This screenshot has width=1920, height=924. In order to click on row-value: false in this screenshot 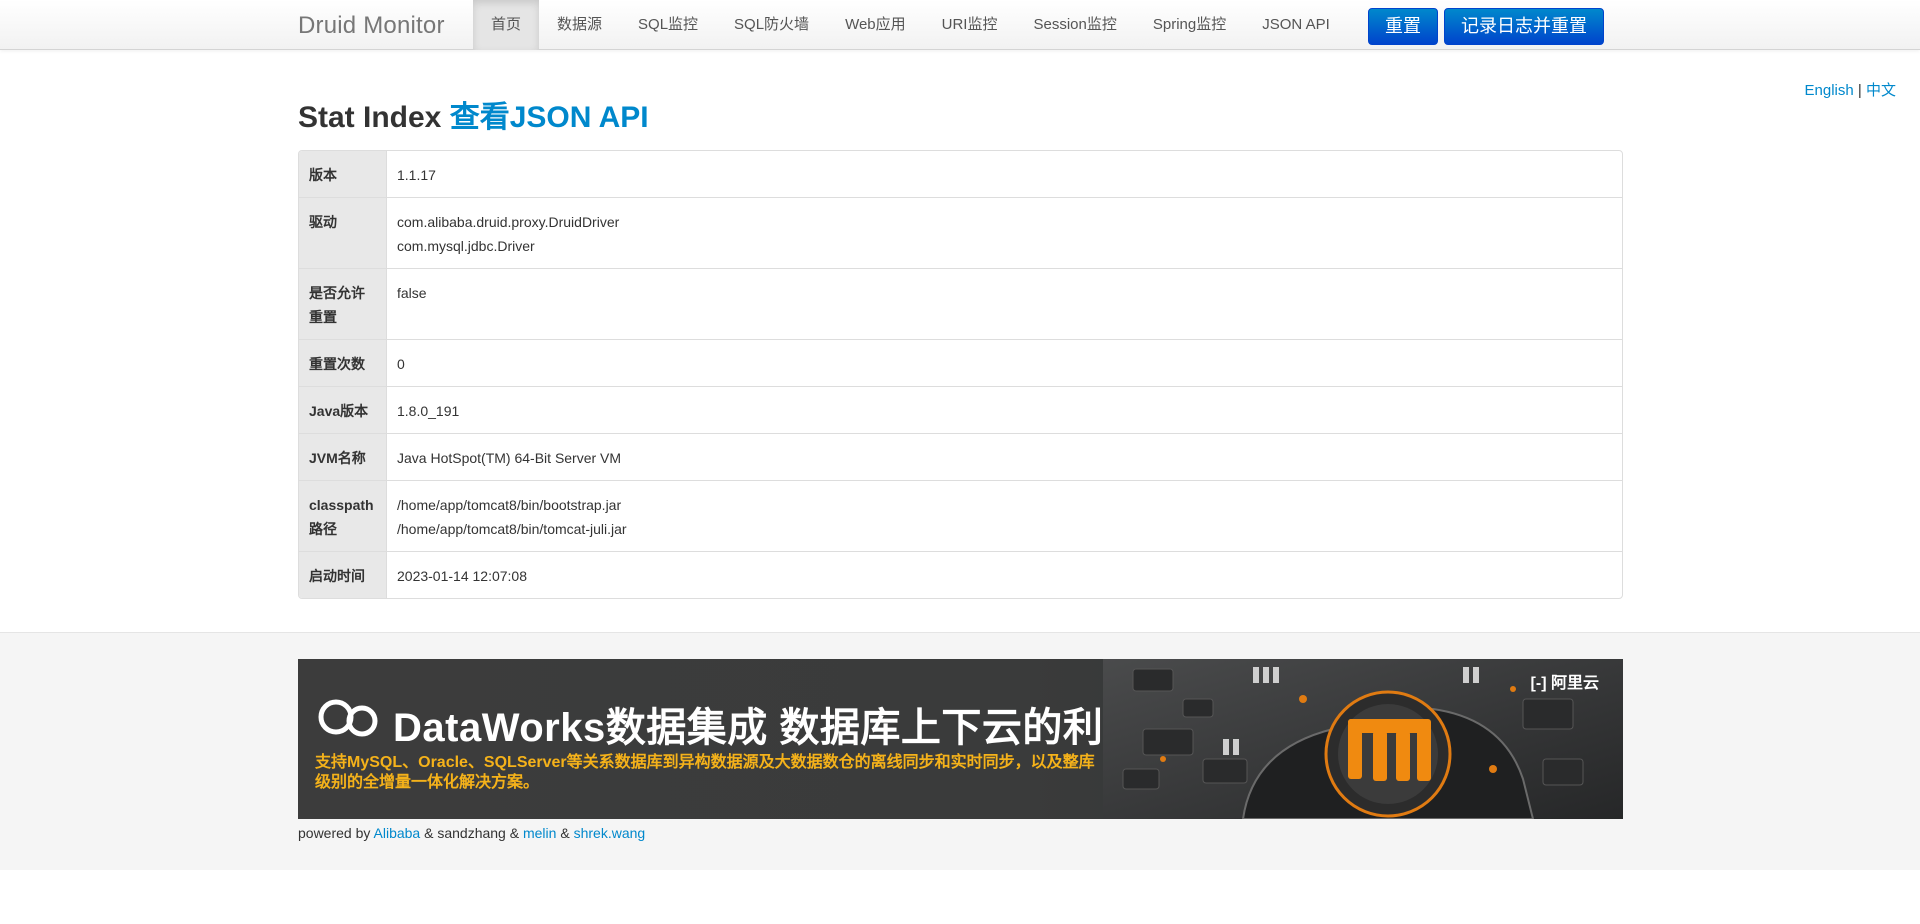, I will do `click(1004, 304)`.